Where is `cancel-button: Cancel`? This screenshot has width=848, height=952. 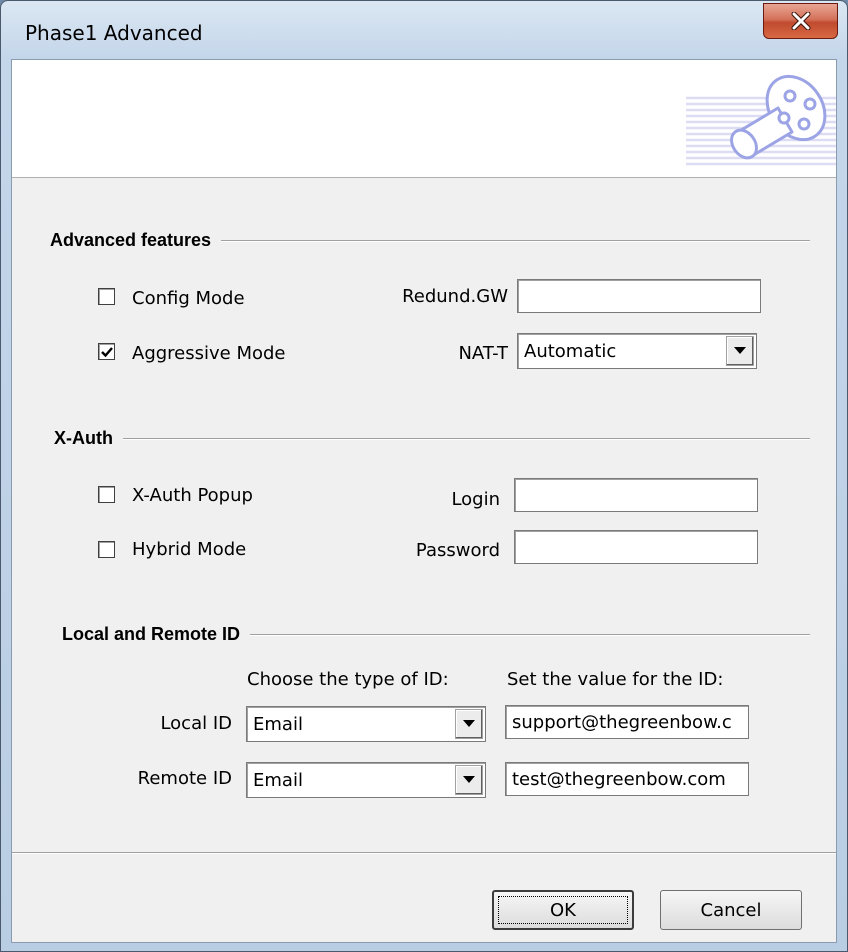
cancel-button: Cancel is located at coordinates (731, 910).